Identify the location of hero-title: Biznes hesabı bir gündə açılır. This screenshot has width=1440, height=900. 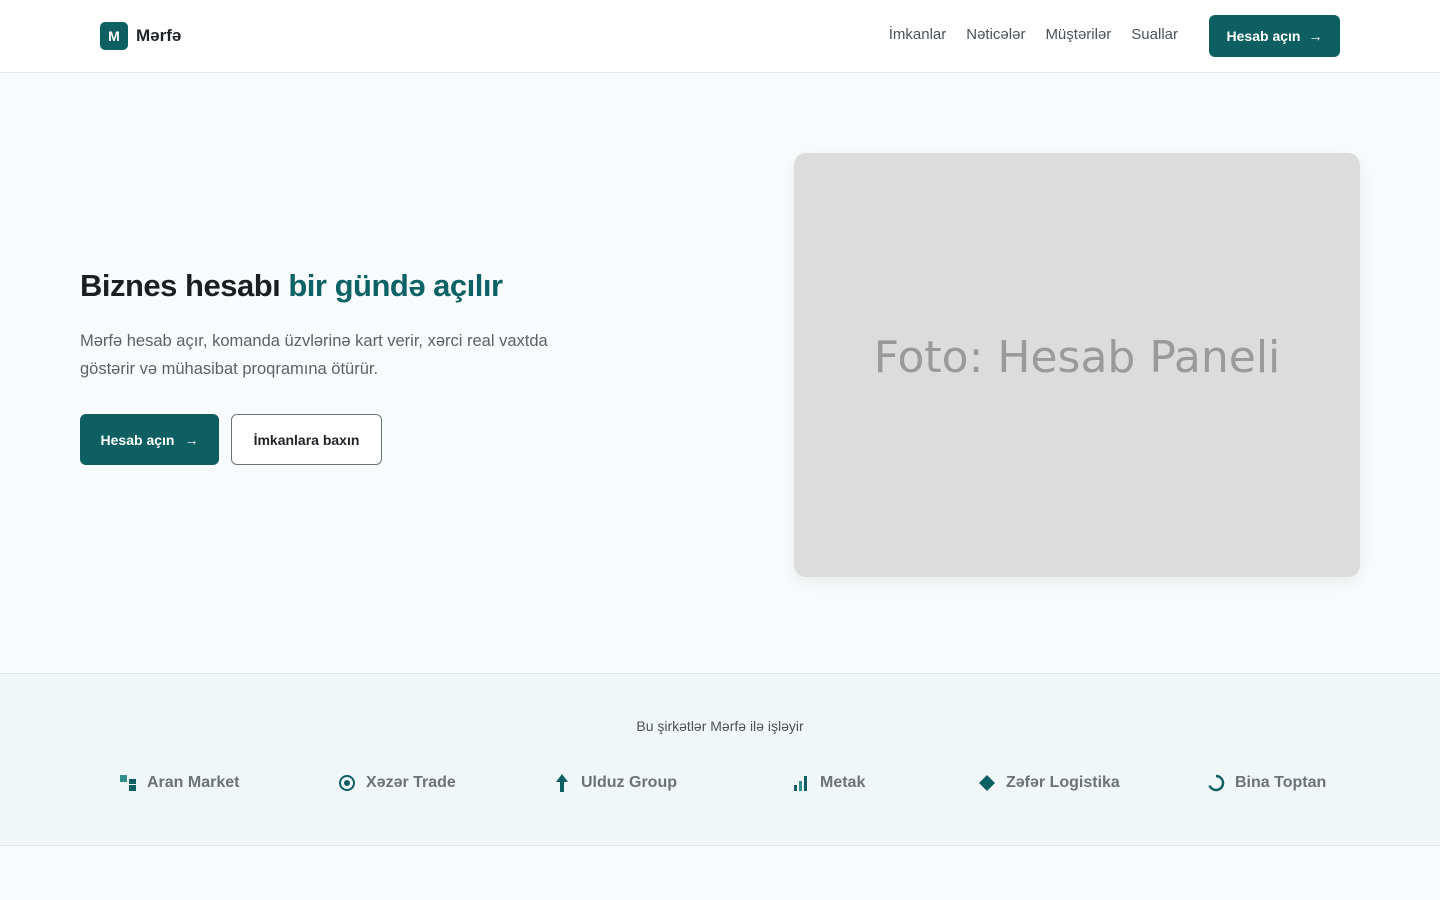
(291, 286).